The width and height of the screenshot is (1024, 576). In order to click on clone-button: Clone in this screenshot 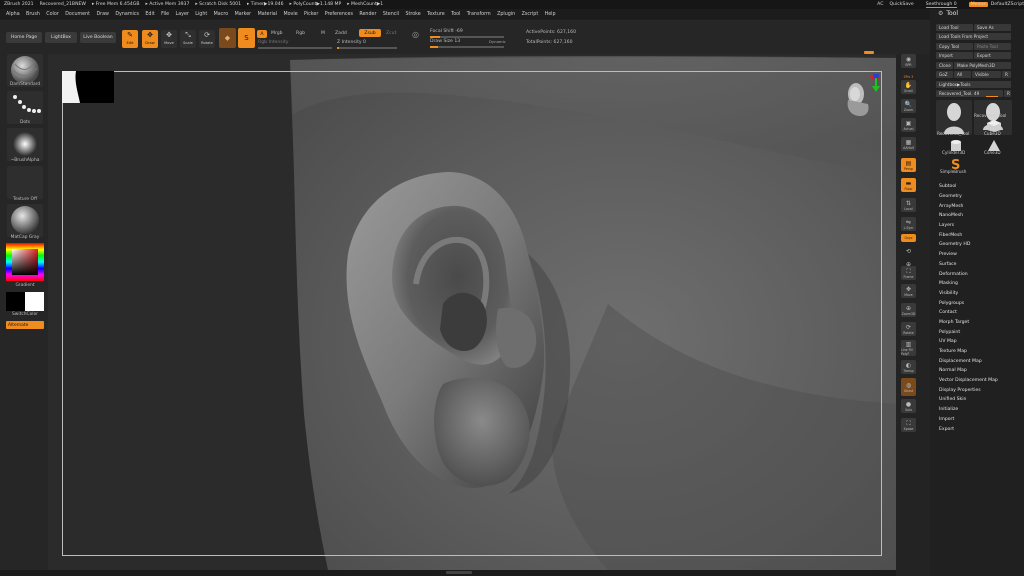, I will do `click(944, 65)`.